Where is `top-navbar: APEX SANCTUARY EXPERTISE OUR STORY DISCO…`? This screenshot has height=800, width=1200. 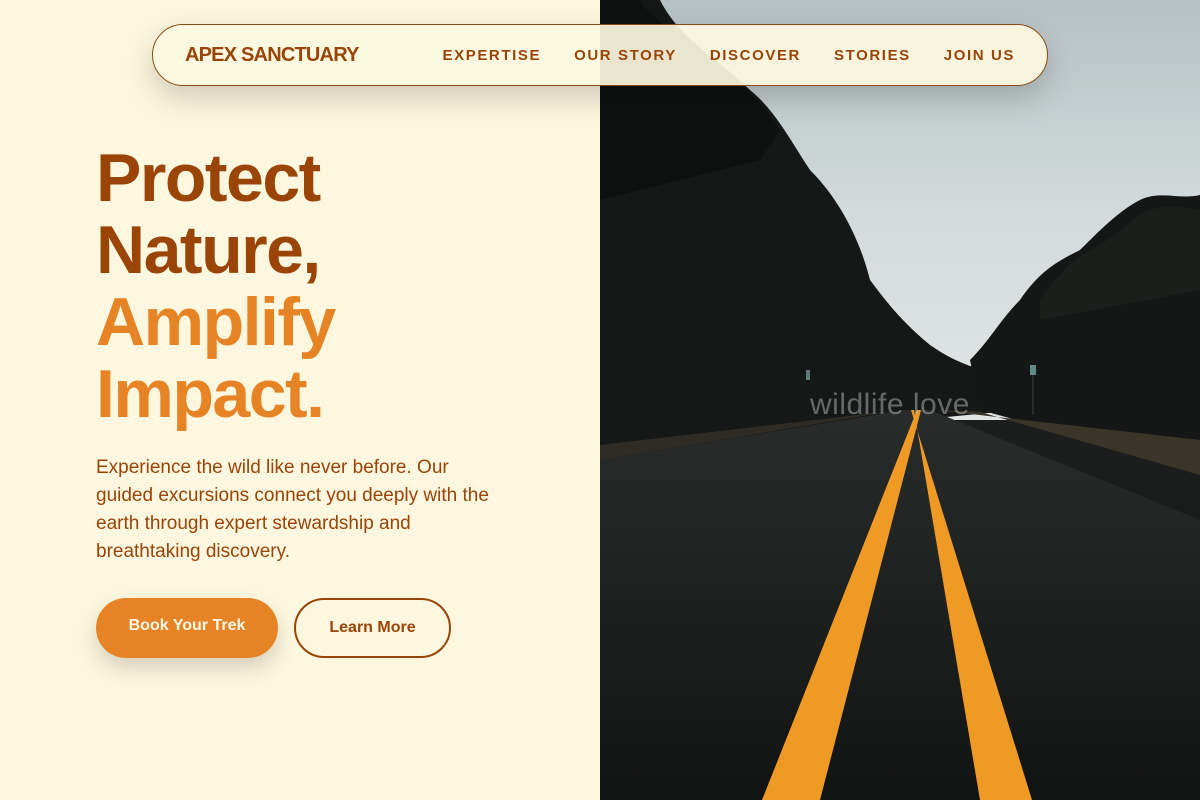 top-navbar: APEX SANCTUARY EXPERTISE OUR STORY DISCO… is located at coordinates (600, 55).